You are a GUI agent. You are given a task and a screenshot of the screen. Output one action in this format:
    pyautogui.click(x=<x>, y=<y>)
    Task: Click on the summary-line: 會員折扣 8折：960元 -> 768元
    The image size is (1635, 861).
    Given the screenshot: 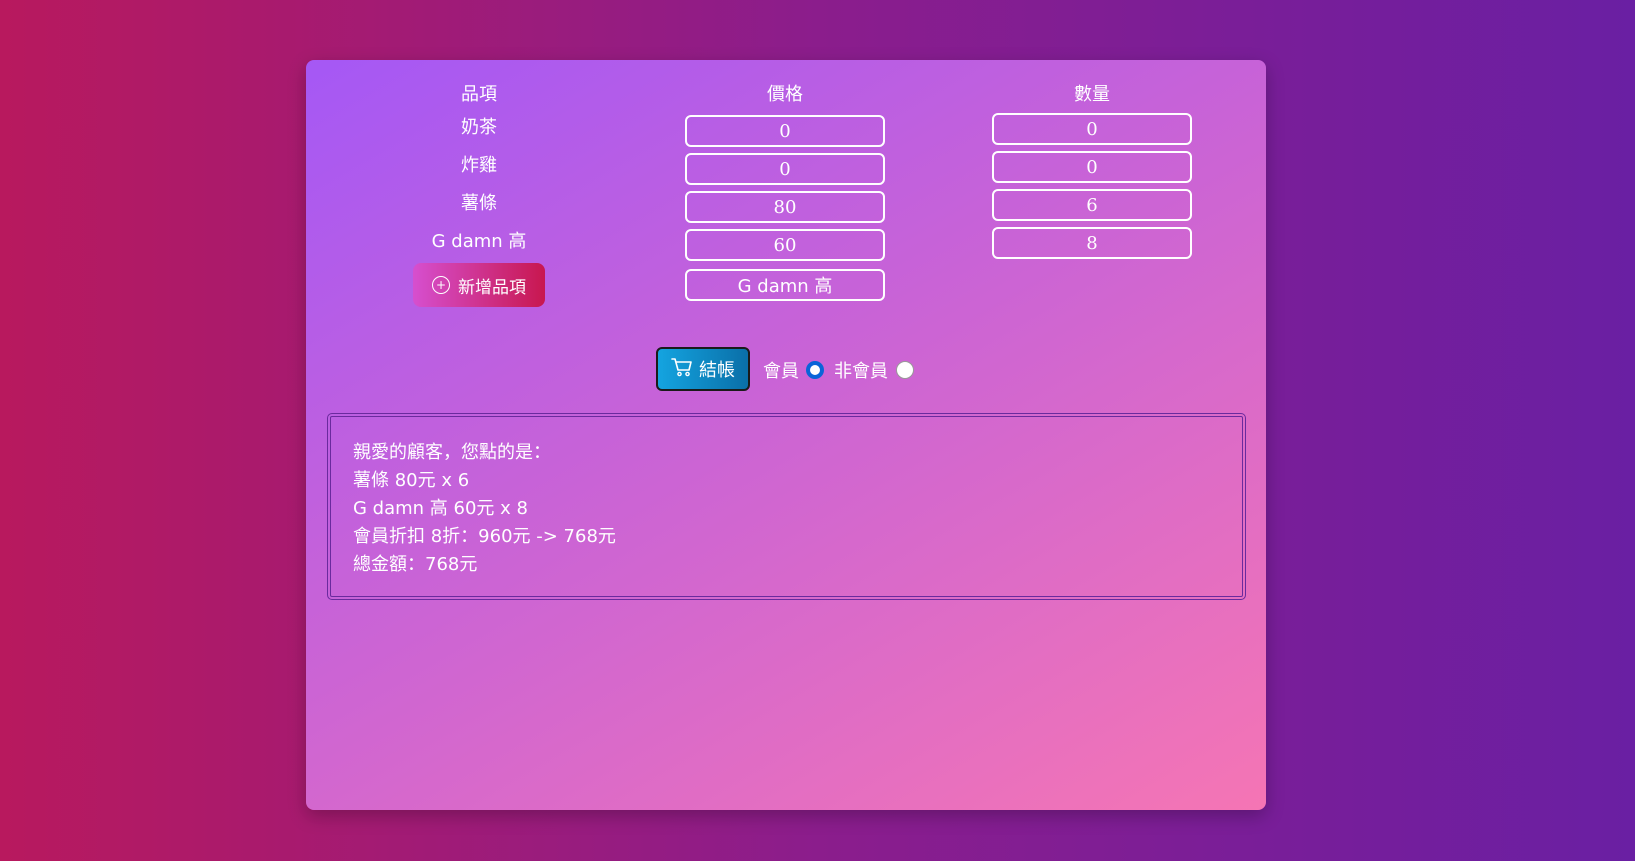 What is the action you would take?
    pyautogui.click(x=484, y=536)
    